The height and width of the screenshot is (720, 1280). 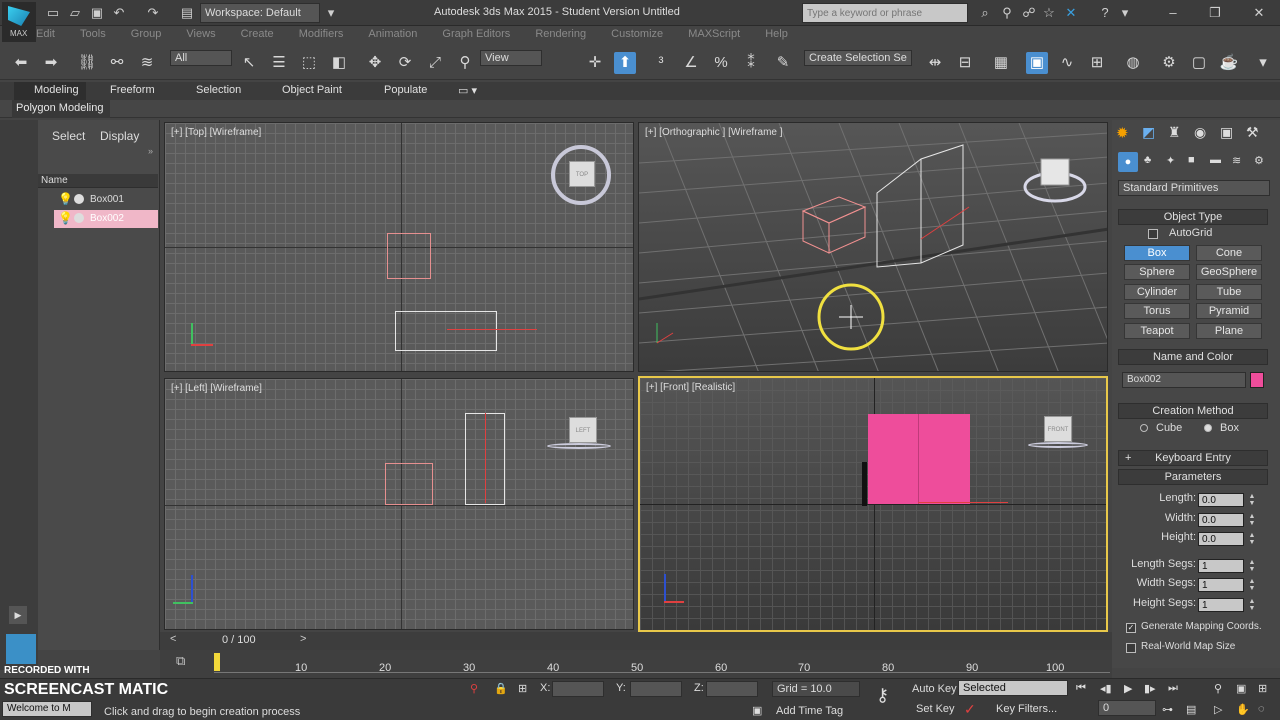 I want to click on play-icon: ▶, so click(x=1128, y=688).